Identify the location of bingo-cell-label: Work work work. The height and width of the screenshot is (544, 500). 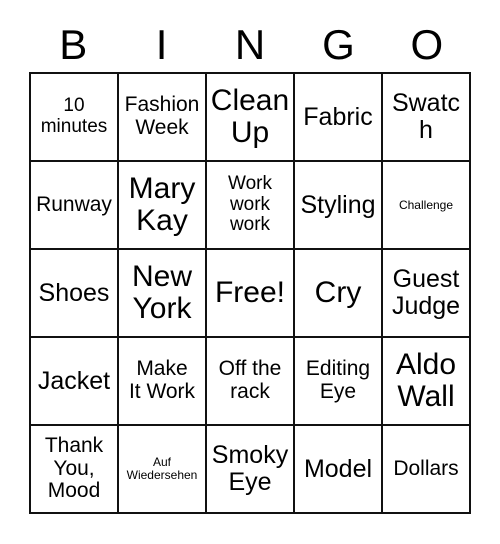
(250, 204).